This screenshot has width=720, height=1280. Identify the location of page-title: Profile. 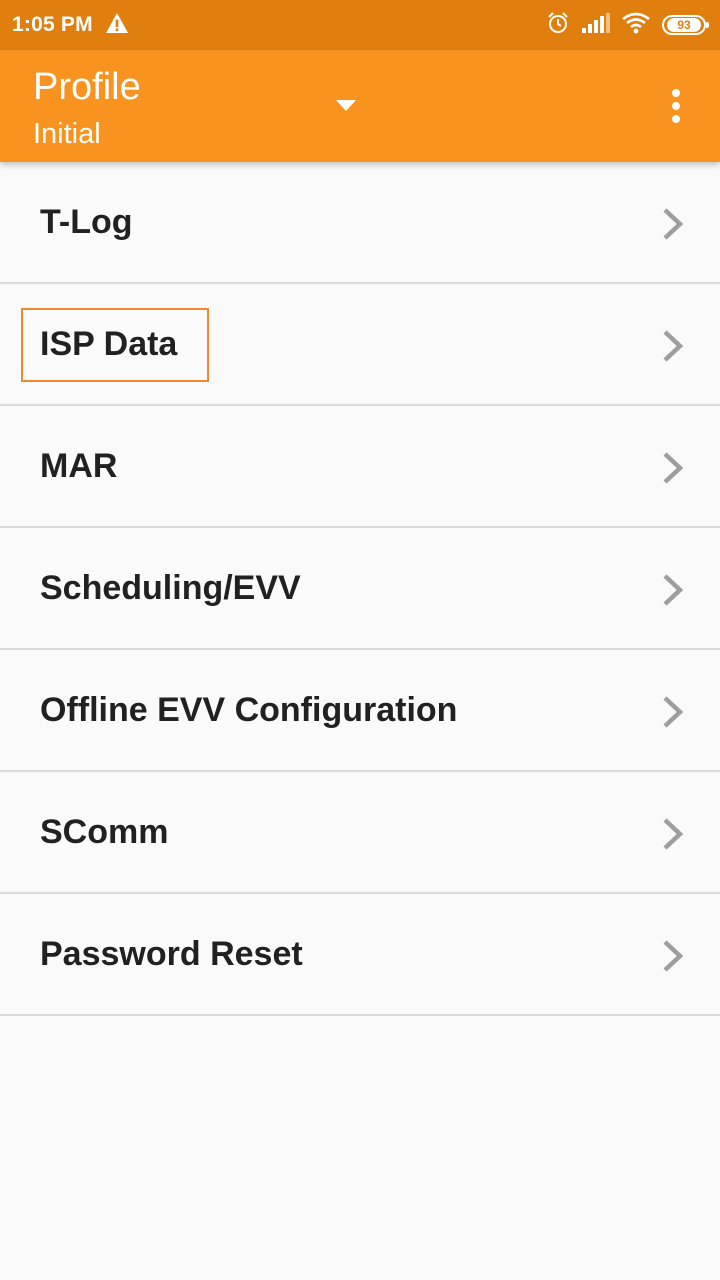
(87, 87).